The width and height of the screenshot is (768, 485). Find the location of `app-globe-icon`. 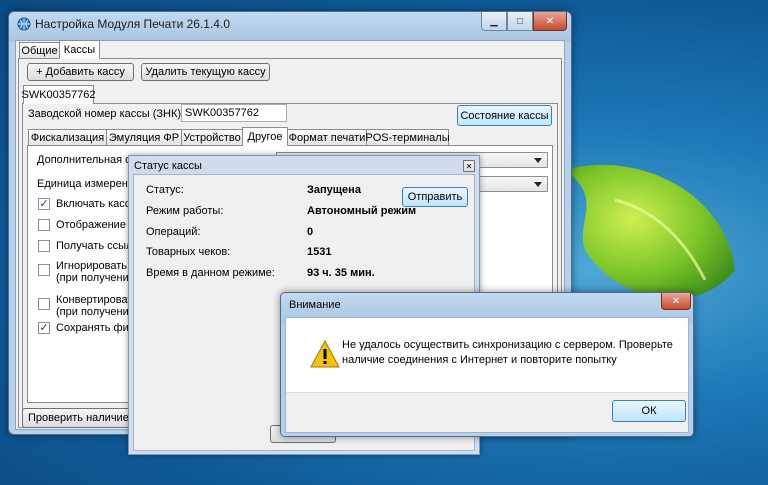

app-globe-icon is located at coordinates (24, 24).